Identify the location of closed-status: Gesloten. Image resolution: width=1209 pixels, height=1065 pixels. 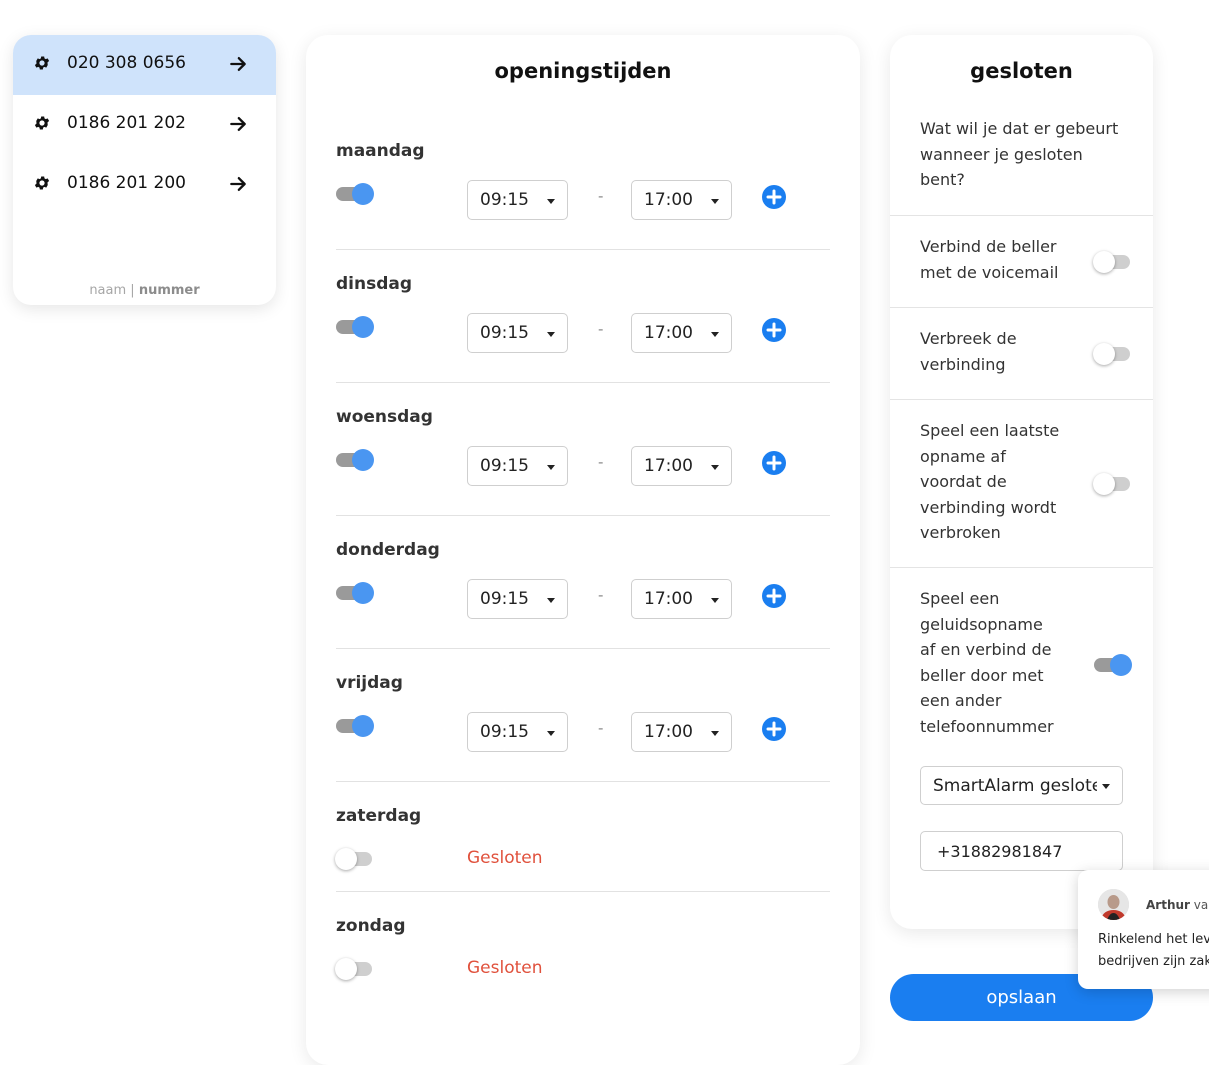
(505, 858).